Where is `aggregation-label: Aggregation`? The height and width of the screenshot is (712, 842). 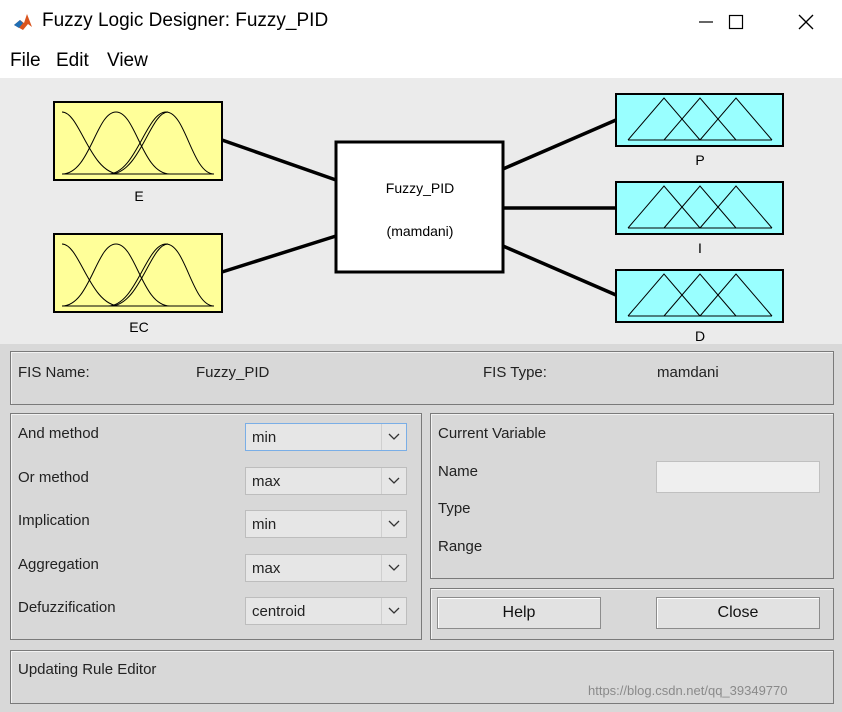 aggregation-label: Aggregation is located at coordinates (58, 564).